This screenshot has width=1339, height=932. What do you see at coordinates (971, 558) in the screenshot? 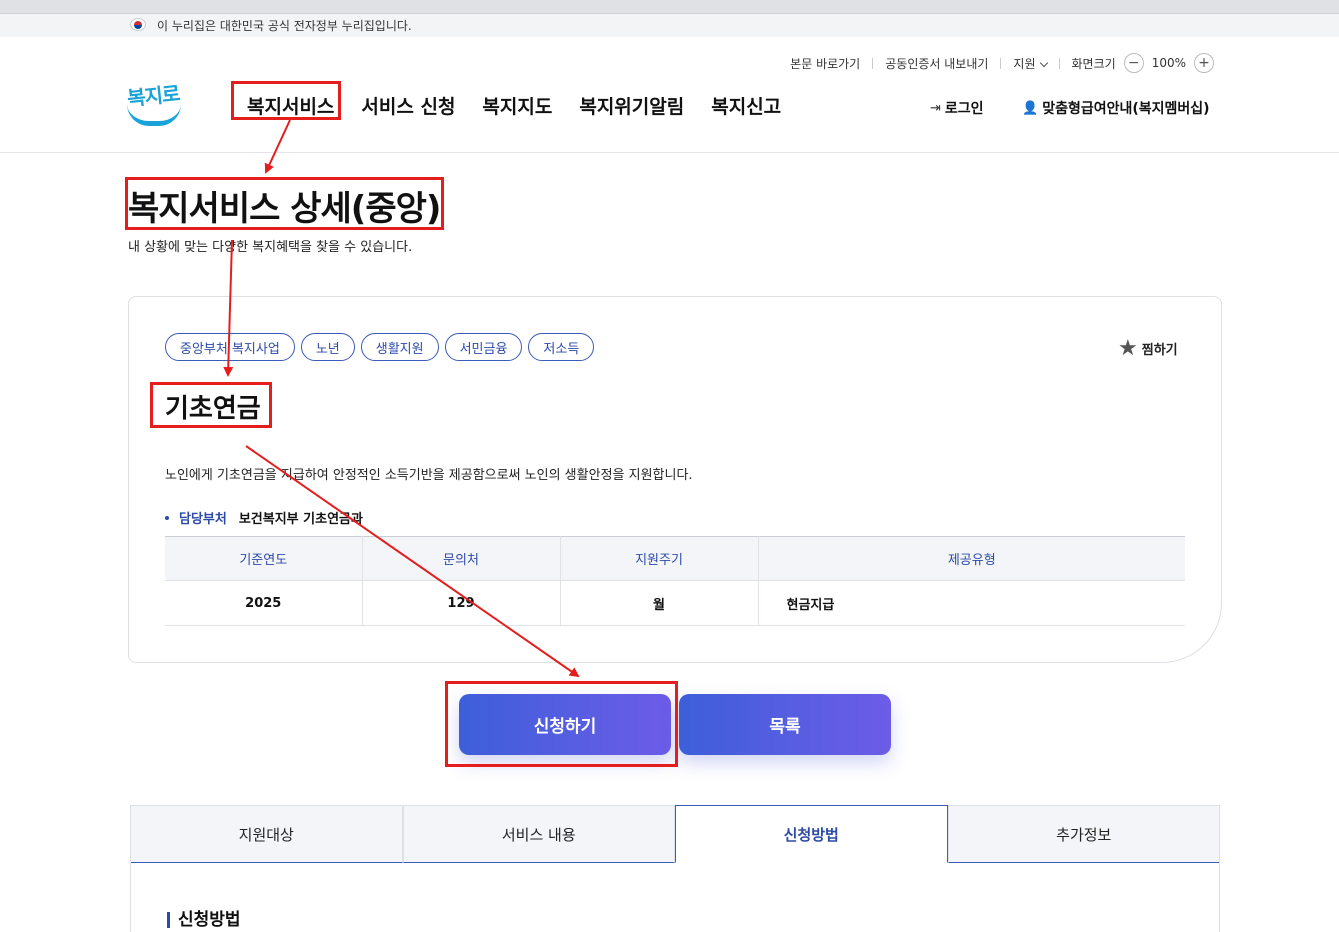
I see `column-header: 제공유형` at bounding box center [971, 558].